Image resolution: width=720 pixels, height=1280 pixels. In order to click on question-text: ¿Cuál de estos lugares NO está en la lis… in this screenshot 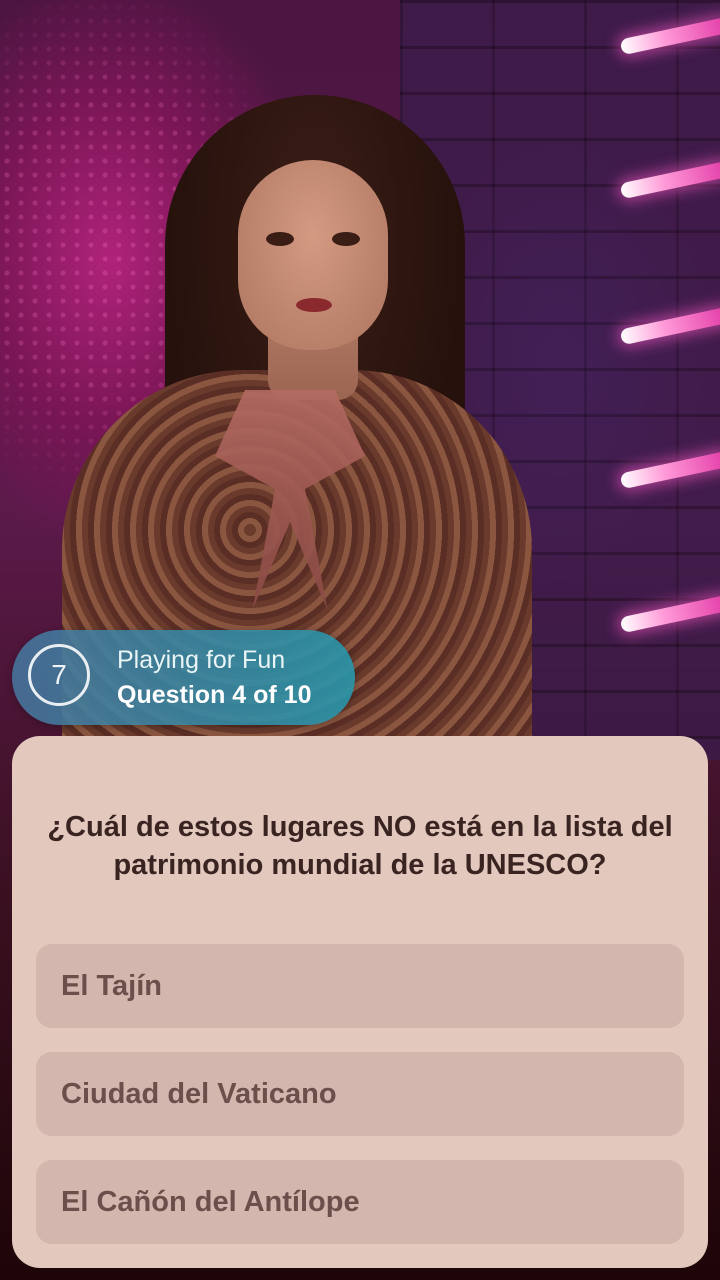, I will do `click(360, 846)`.